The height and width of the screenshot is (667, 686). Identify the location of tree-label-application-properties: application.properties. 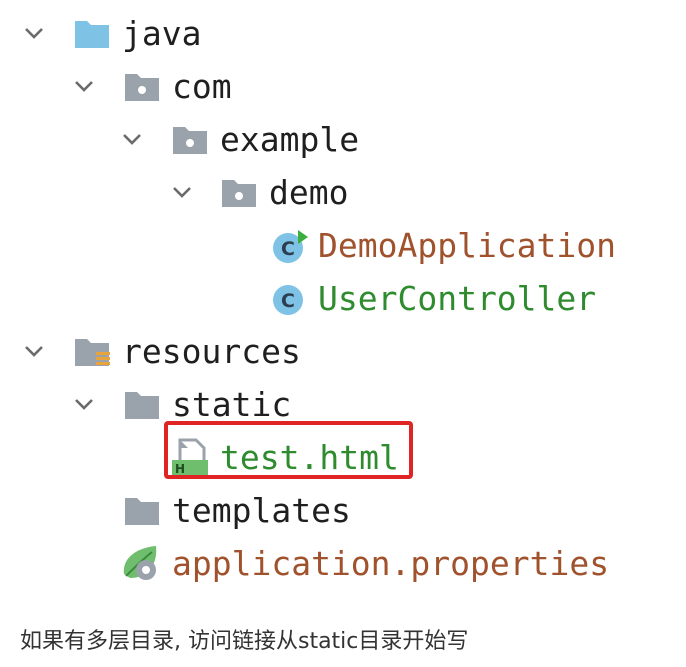
(391, 563).